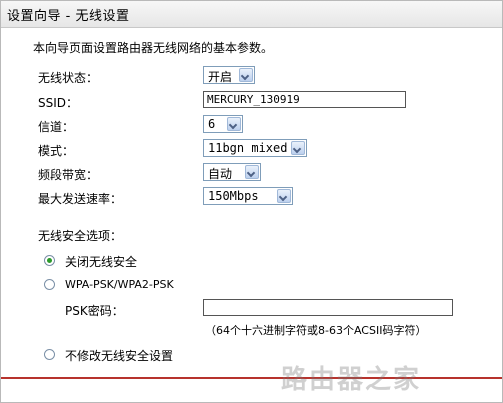 The height and width of the screenshot is (403, 503). Describe the element at coordinates (248, 148) in the screenshot. I see `mode-value: 11bgn mixed` at that location.